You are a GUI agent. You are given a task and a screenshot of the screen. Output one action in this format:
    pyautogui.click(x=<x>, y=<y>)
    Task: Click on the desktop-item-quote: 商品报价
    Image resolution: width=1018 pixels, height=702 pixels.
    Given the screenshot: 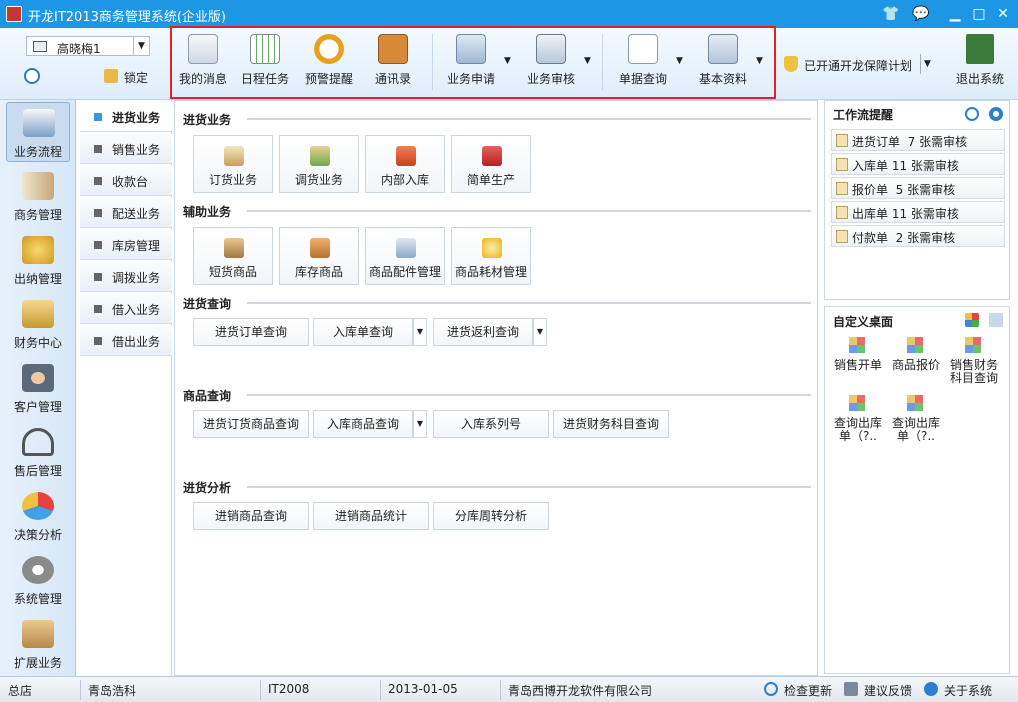 What is the action you would take?
    pyautogui.click(x=916, y=362)
    